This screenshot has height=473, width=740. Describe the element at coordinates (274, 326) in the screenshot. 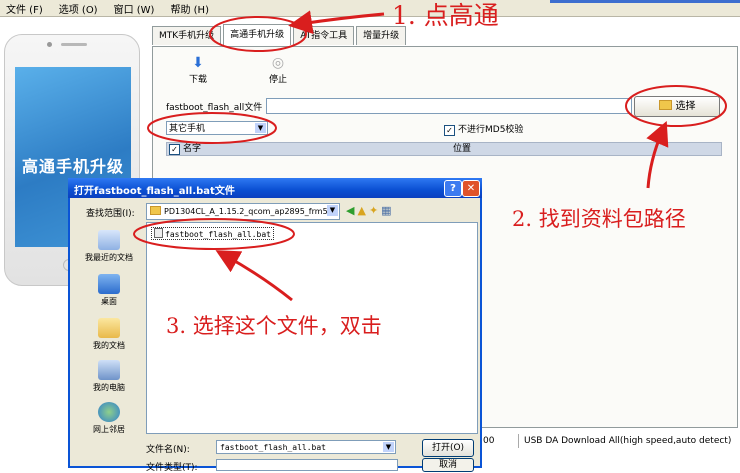

I see `annotation-step3: 3. 选择这个文件，双击` at that location.